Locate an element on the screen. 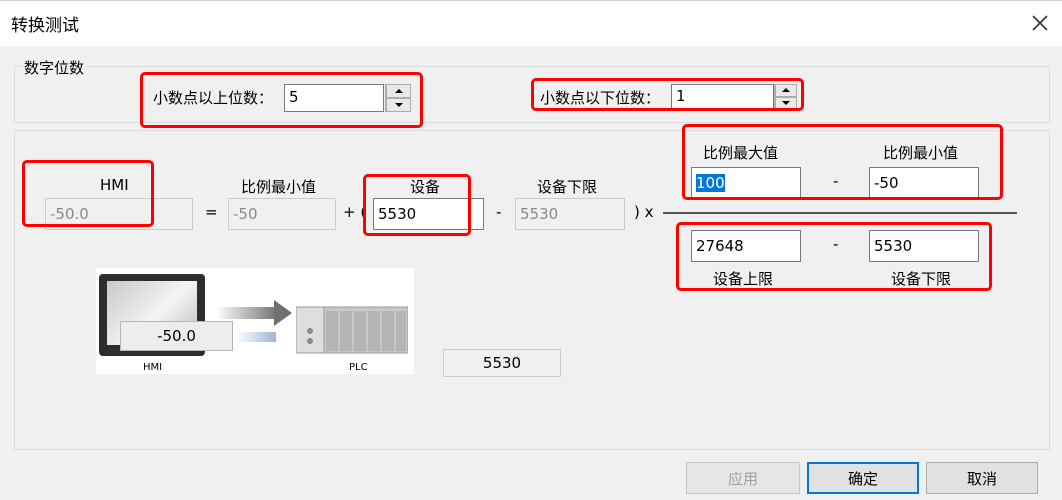 The height and width of the screenshot is (500, 1062). apply-button: 应用 is located at coordinates (743, 478).